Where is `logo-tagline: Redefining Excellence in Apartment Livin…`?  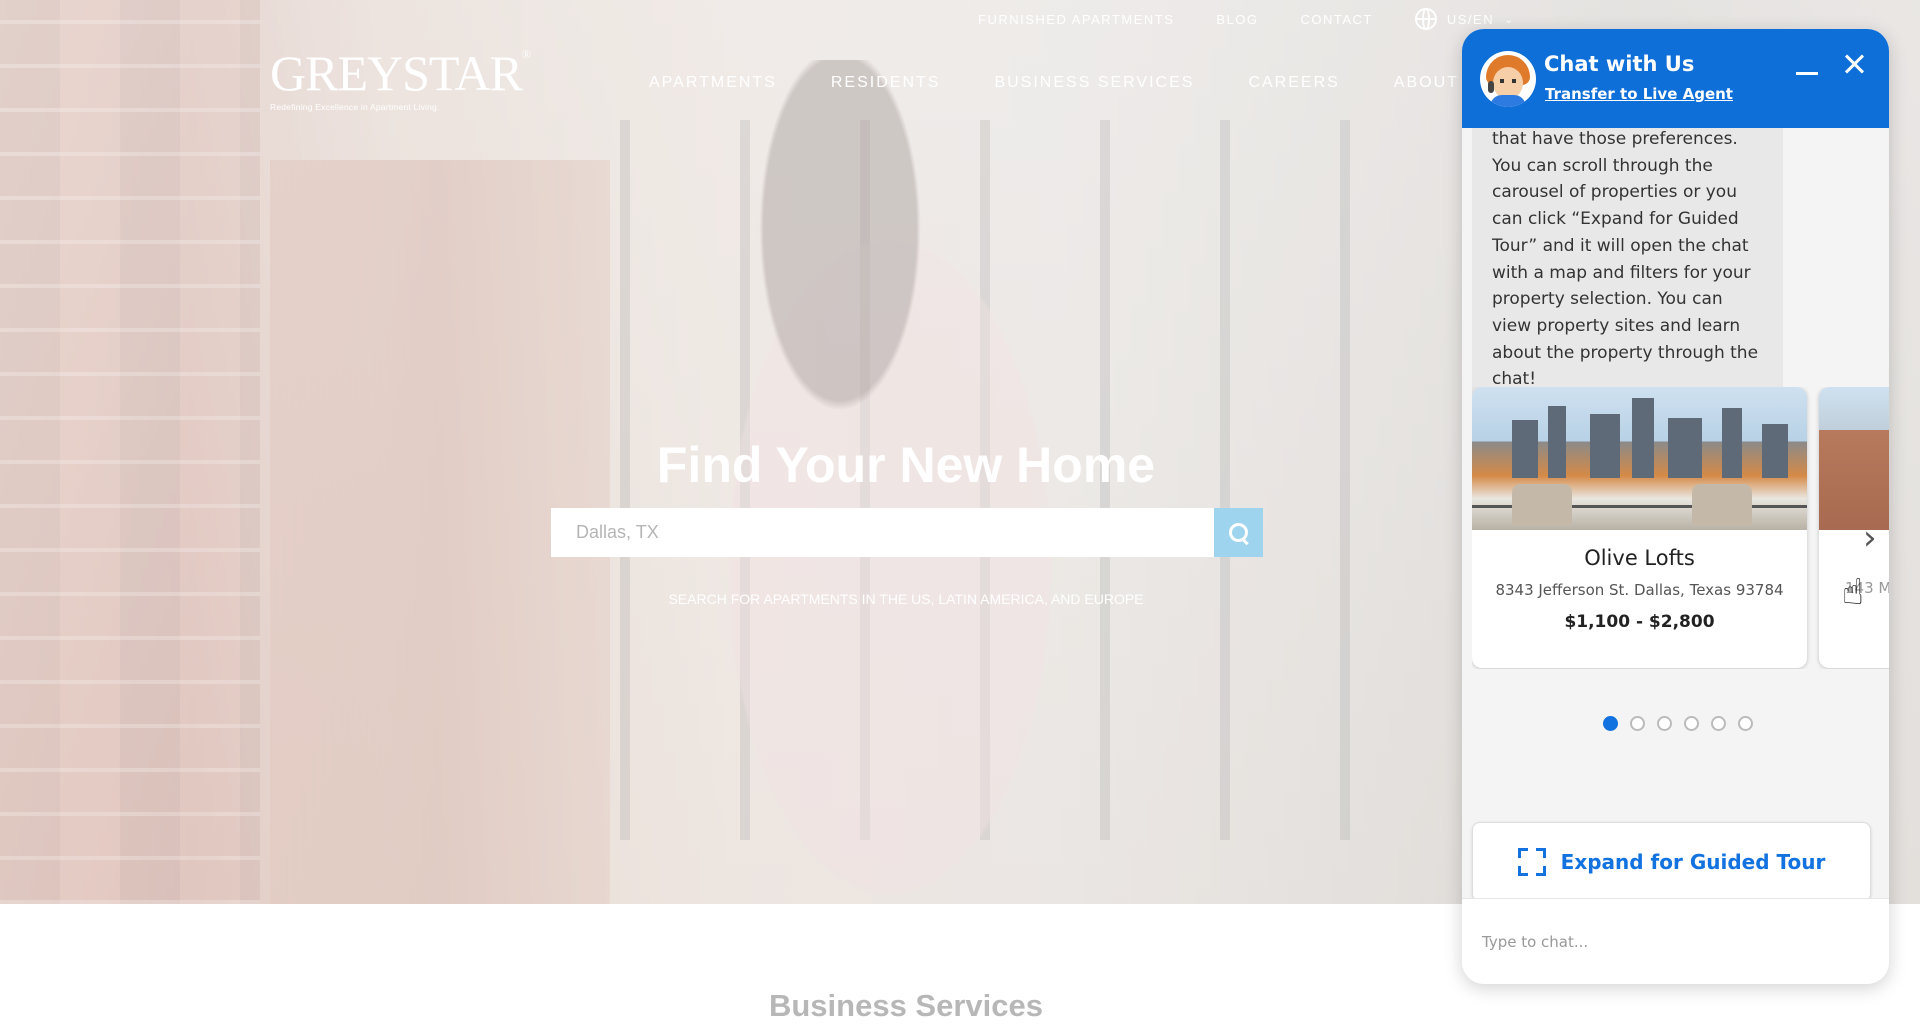
logo-tagline: Redefining Excellence in Apartment Livin… is located at coordinates (355, 107).